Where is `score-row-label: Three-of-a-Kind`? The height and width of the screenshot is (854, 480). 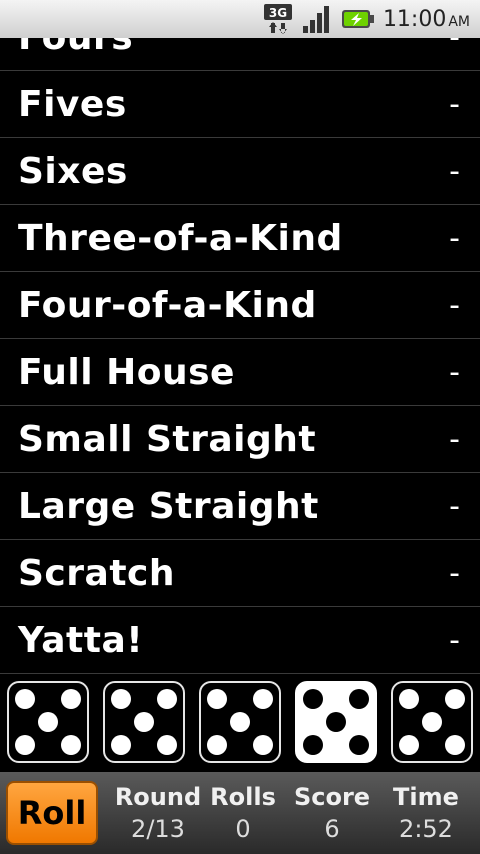
score-row-label: Three-of-a-Kind is located at coordinates (180, 238).